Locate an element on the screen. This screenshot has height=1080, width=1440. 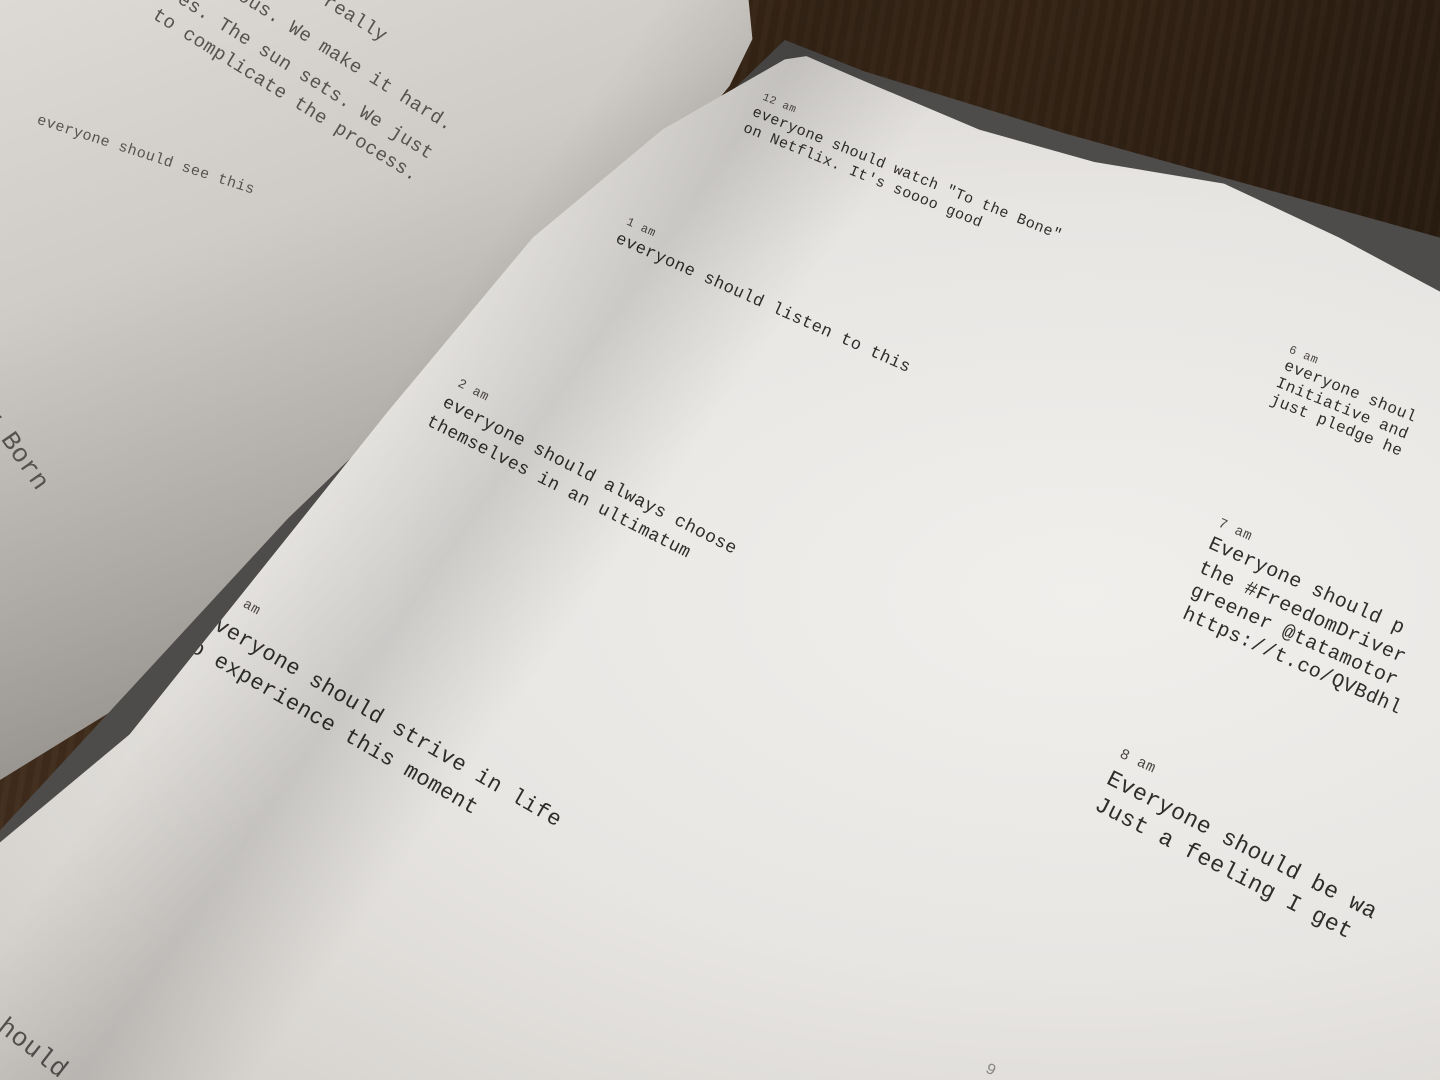
left-heading-fragment: w Born is located at coordinates (28, 448).